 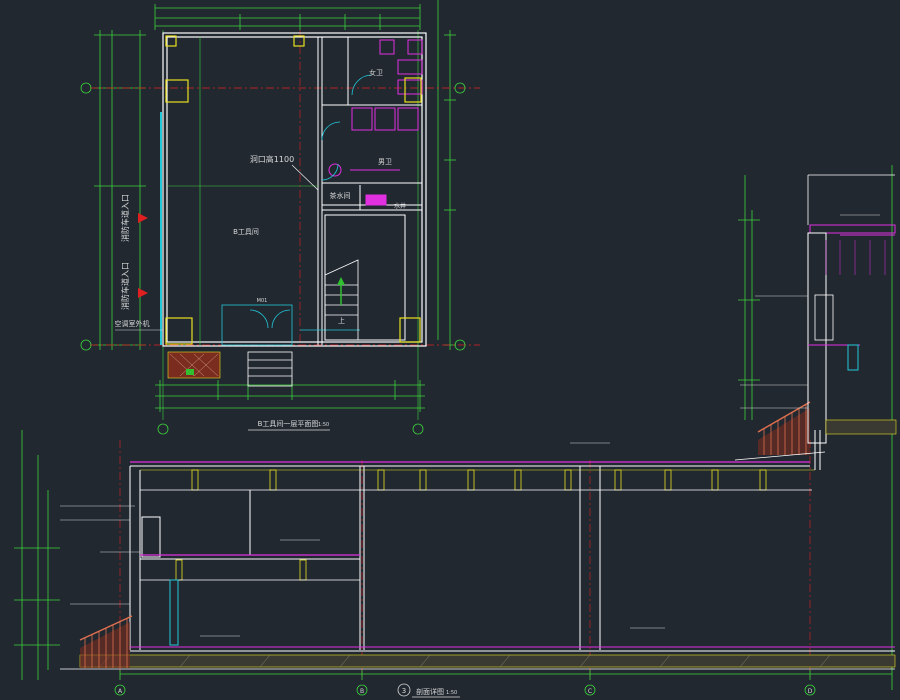 I want to click on opening-note: 洞口高1100, so click(x=272, y=159).